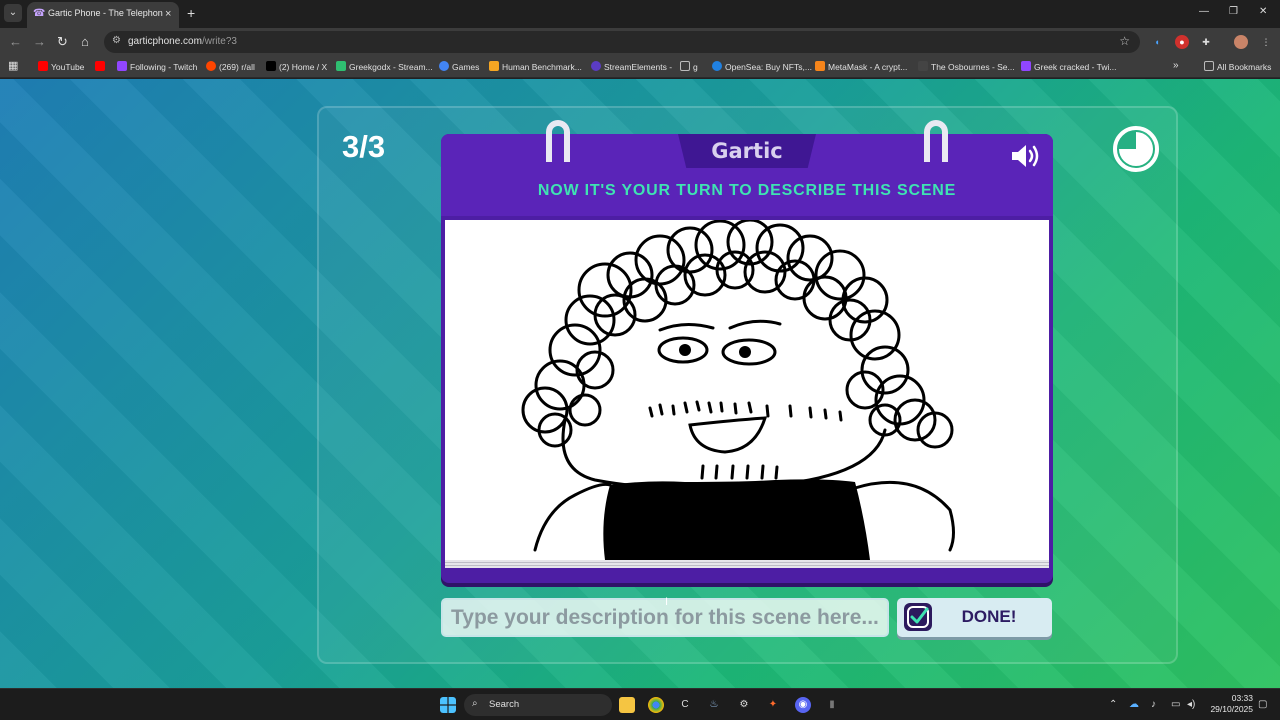 This screenshot has height=720, width=1280. I want to click on x-icon, so click(271, 66).